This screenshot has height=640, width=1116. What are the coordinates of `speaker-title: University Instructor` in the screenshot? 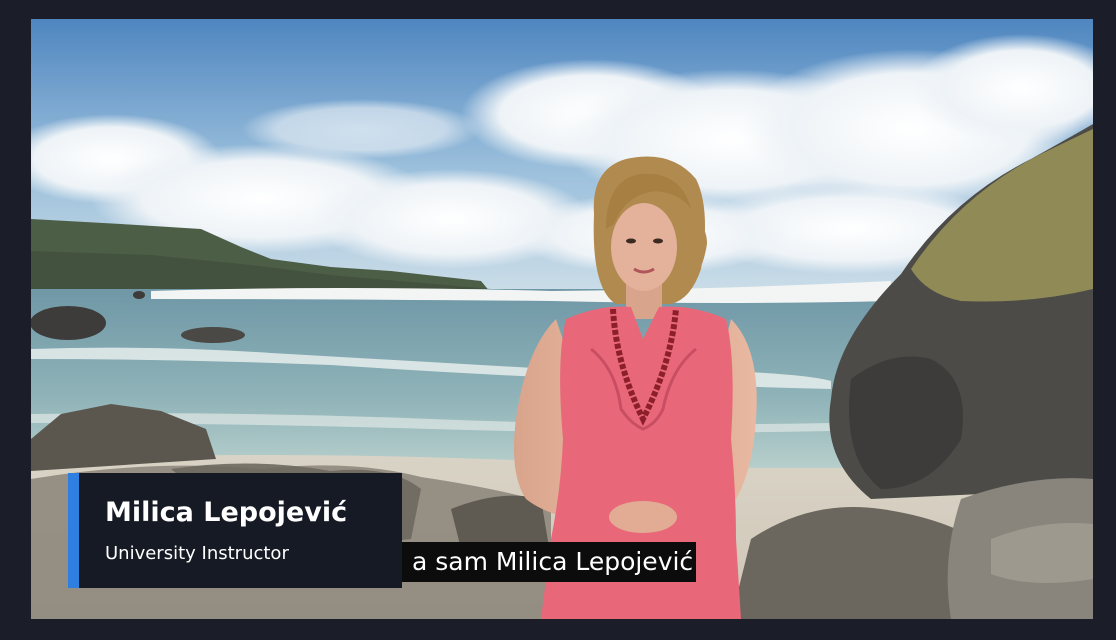 It's located at (197, 553).